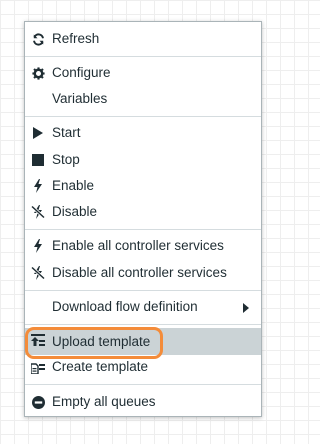  I want to click on menu-item-upload-template: Upload template, so click(143, 341).